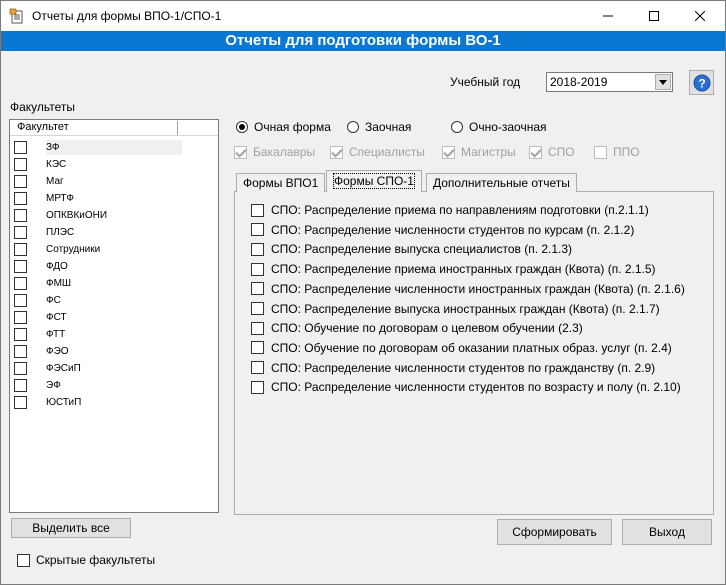 The height and width of the screenshot is (585, 726). Describe the element at coordinates (98, 181) in the screenshot. I see `faculty-row: Маг` at that location.